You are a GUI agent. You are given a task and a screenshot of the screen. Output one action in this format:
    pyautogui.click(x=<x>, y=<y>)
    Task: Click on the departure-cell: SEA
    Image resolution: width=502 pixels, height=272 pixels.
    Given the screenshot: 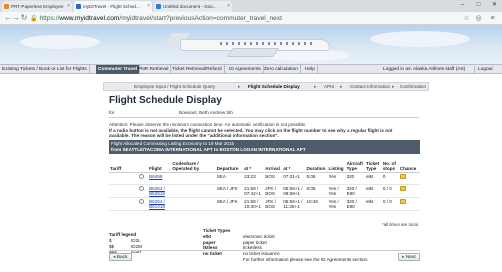 What is the action you would take?
    pyautogui.click(x=229, y=178)
    